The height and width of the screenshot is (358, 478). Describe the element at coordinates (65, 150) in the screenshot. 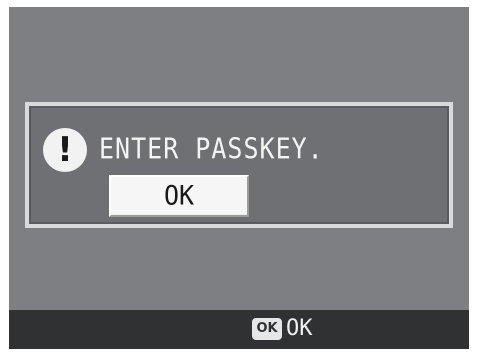

I see `exclamation-icon: !` at that location.